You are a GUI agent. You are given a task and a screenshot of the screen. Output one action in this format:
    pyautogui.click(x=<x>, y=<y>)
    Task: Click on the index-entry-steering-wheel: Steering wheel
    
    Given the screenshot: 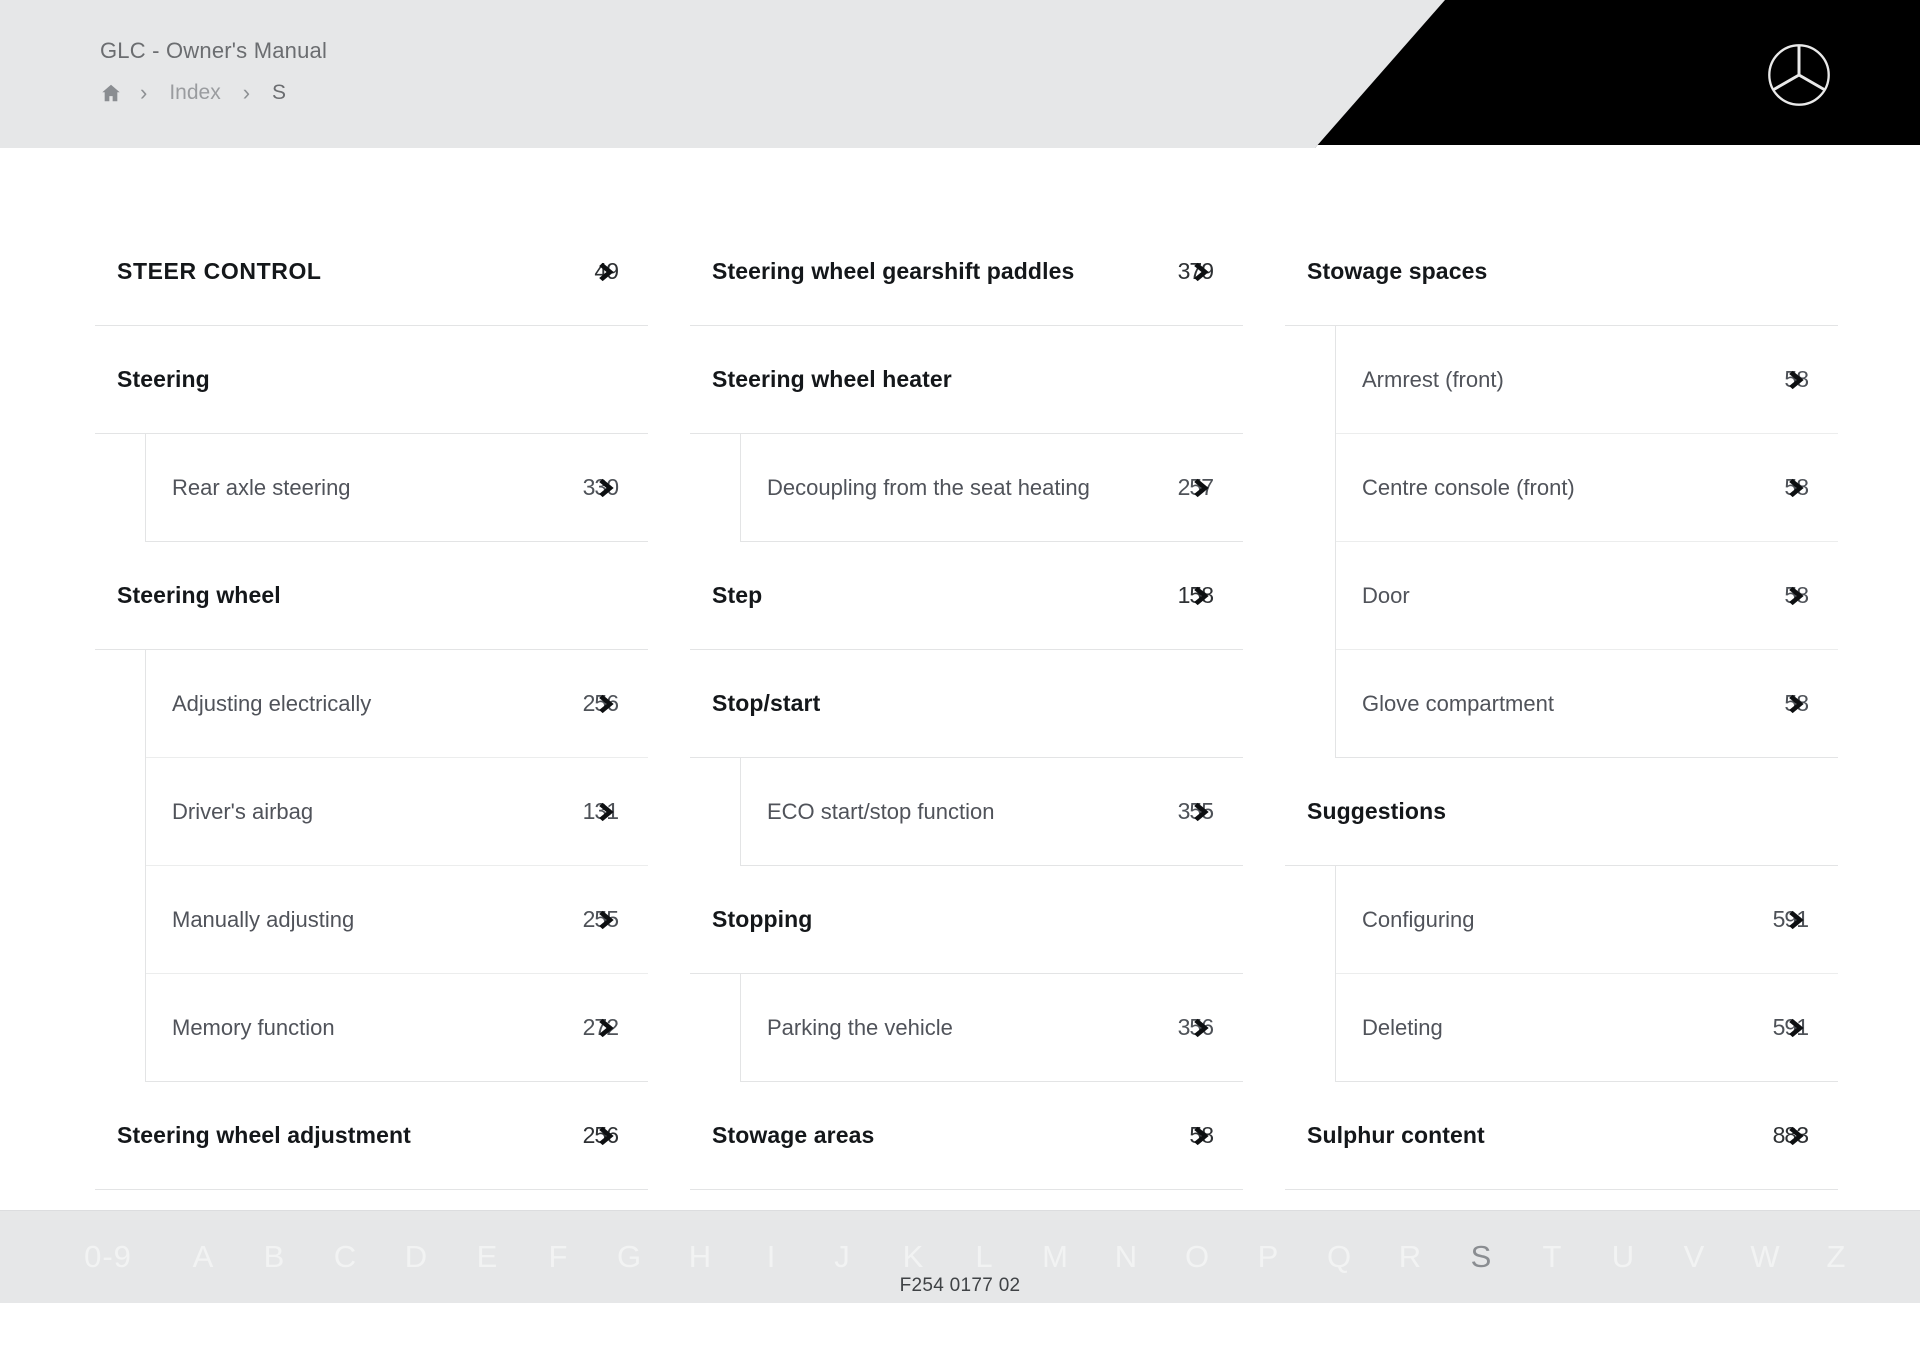 What is the action you would take?
    pyautogui.click(x=371, y=596)
    